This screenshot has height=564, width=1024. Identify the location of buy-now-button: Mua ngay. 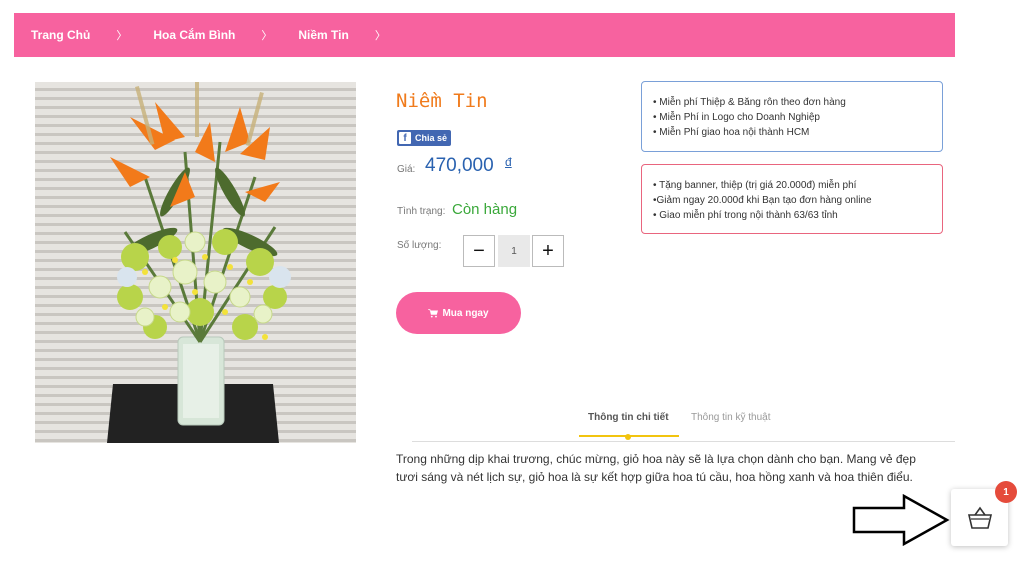
(458, 313).